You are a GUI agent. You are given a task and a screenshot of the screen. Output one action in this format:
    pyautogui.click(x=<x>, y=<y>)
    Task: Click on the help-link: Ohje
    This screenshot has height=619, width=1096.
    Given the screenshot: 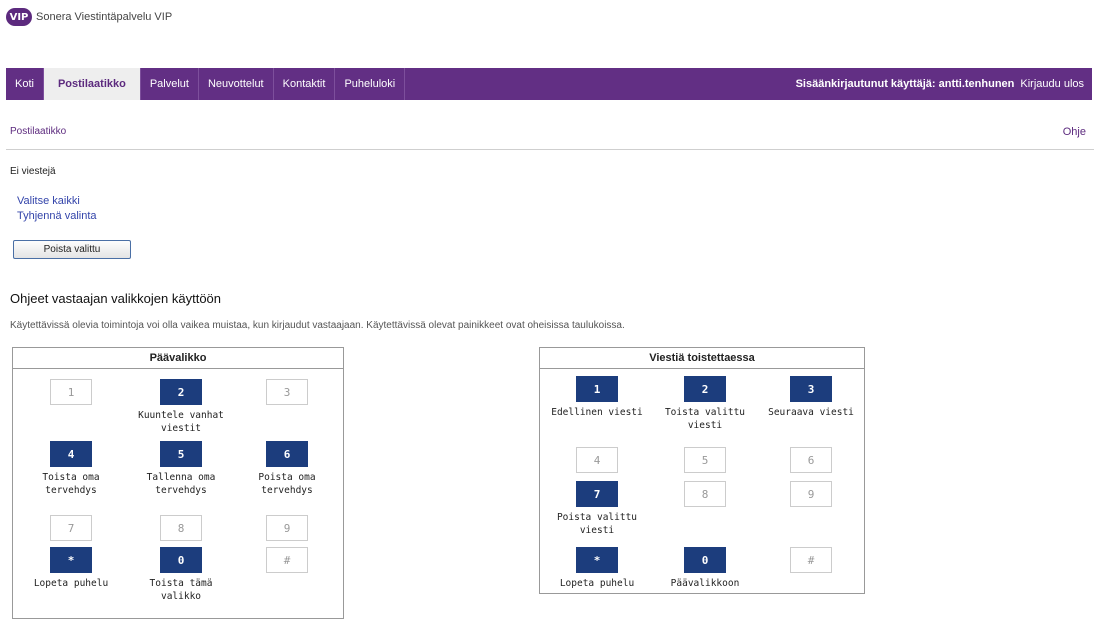 What is the action you would take?
    pyautogui.click(x=1074, y=132)
    